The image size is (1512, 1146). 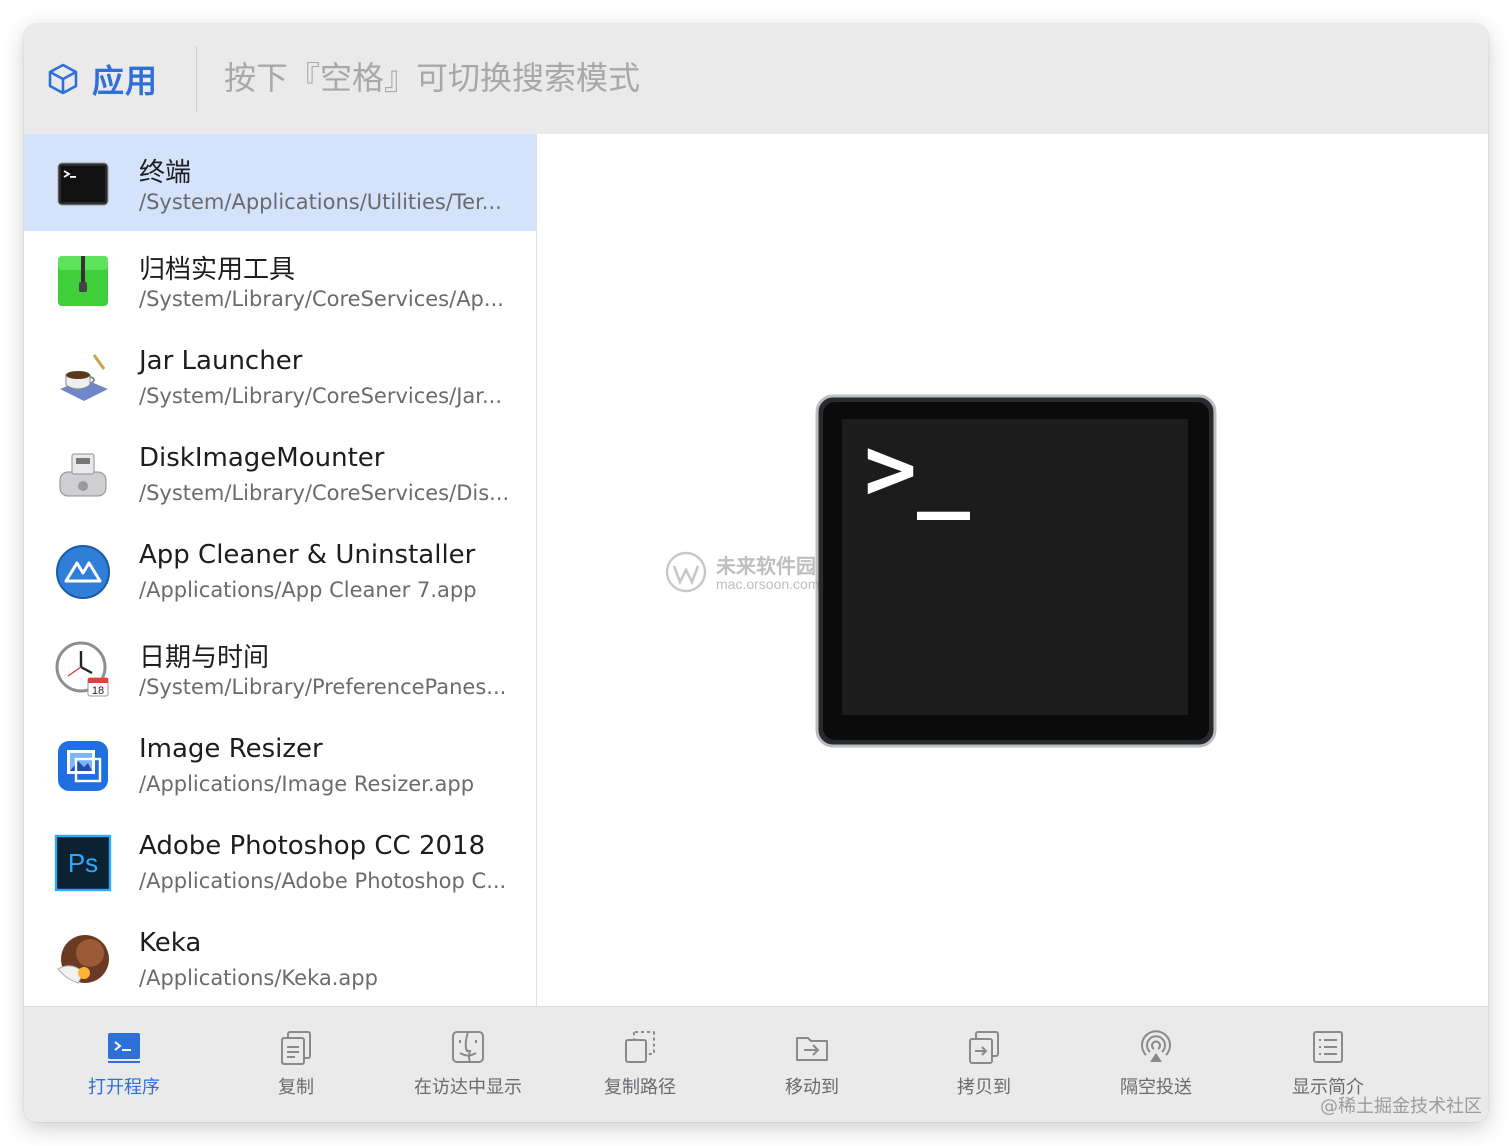 I want to click on photoshop-icon: Ps, so click(x=83, y=863).